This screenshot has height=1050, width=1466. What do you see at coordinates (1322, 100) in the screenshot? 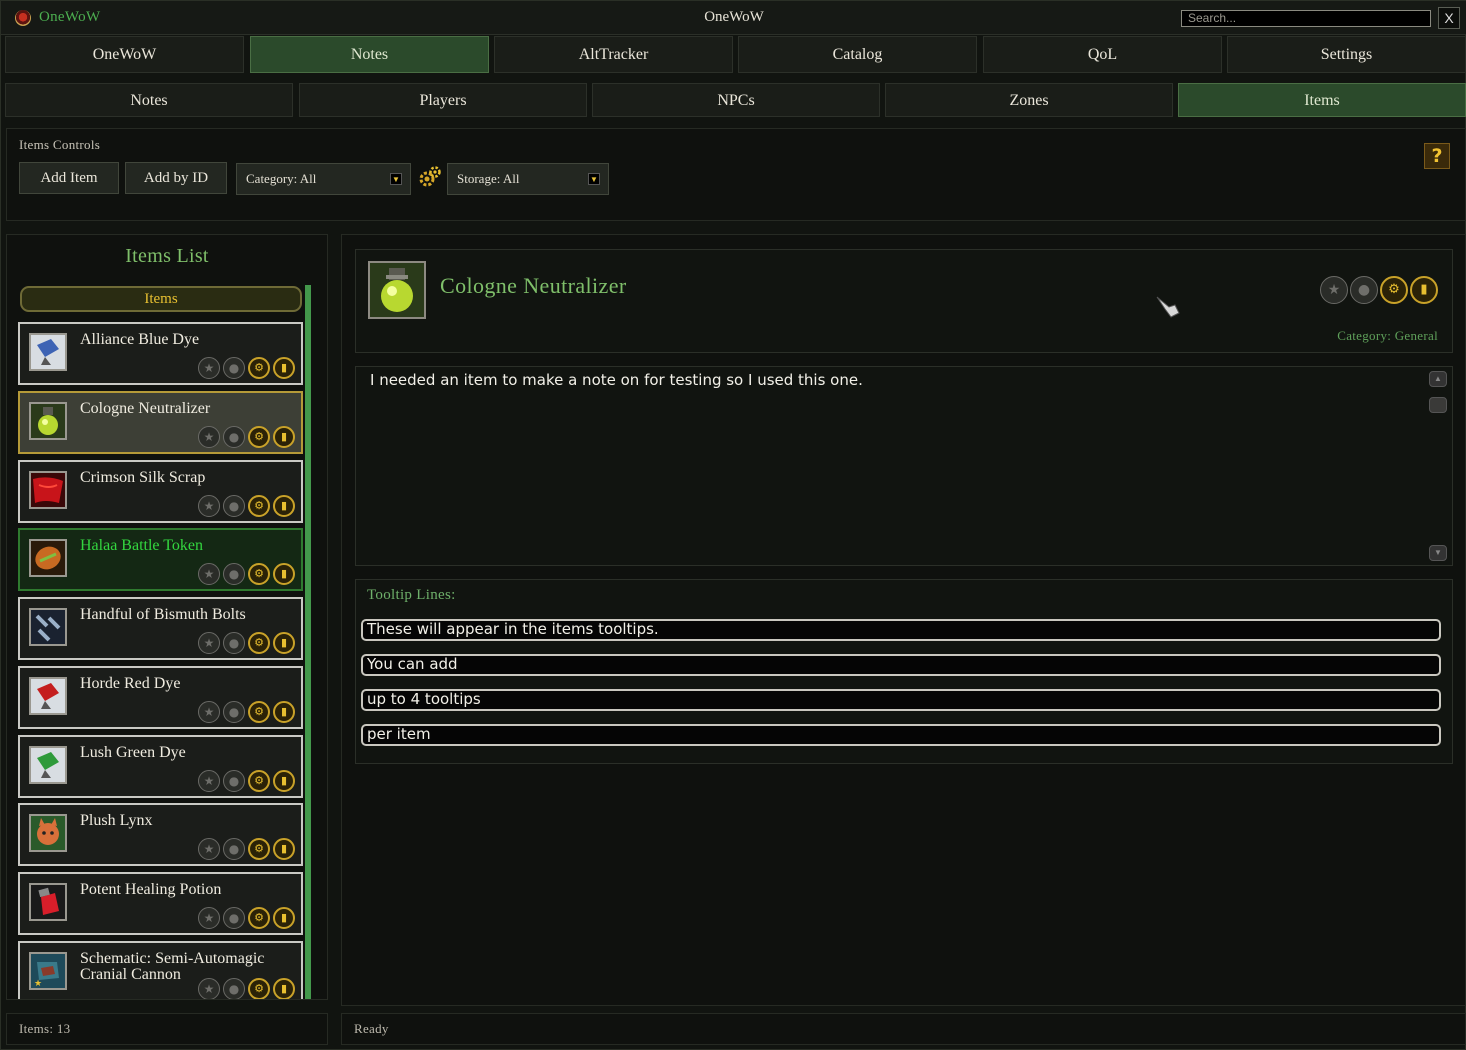
I see `subtab-items: Items` at bounding box center [1322, 100].